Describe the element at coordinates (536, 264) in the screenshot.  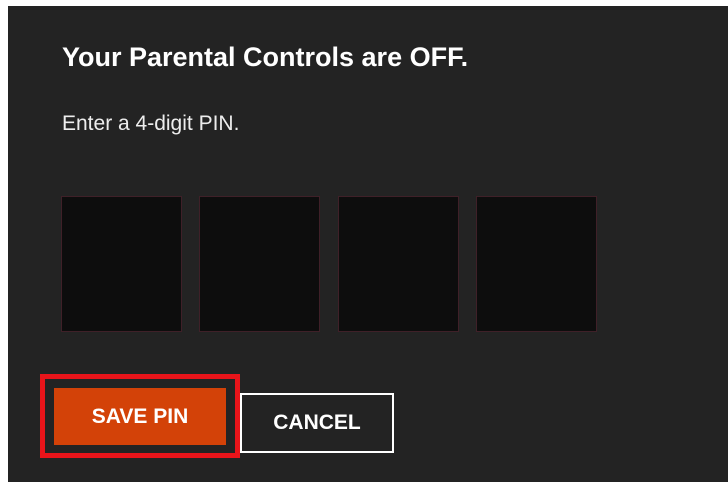
I see `pin-digit-4-box` at that location.